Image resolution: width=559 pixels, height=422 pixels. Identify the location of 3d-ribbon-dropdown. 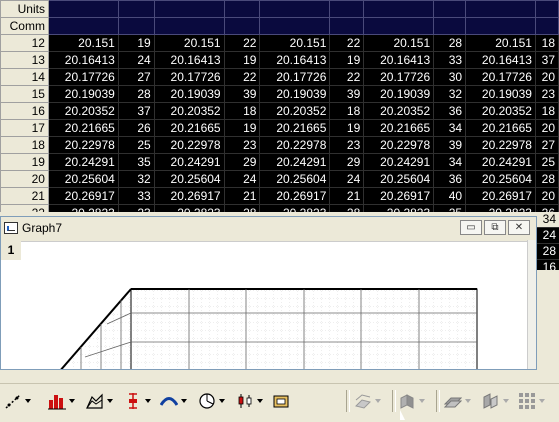
(506, 401).